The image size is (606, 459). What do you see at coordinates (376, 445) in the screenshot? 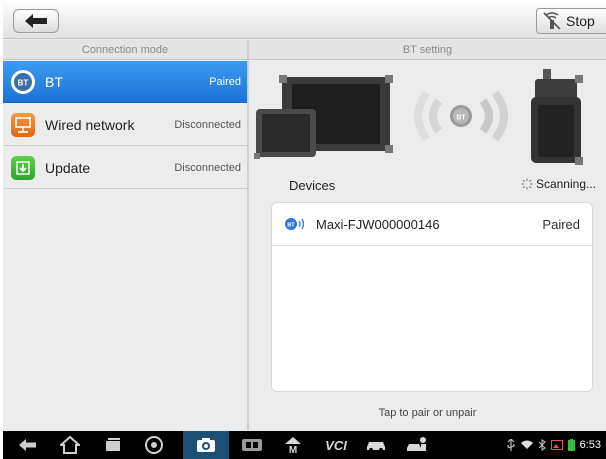
I see `nav-car-icon` at bounding box center [376, 445].